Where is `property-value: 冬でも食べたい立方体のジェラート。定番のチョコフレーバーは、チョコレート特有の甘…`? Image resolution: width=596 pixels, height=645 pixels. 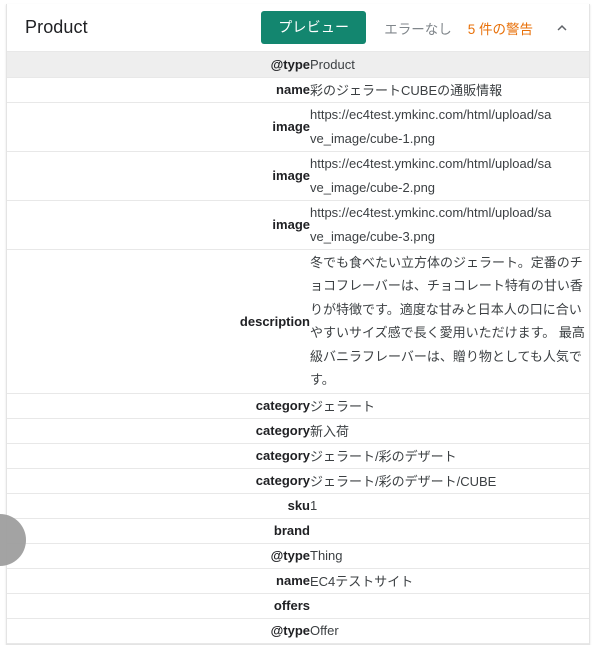
property-value: 冬でも食べたい立方体のジェラート。定番のチョコフレーバーは、チョコレート特有の甘… is located at coordinates (449, 321).